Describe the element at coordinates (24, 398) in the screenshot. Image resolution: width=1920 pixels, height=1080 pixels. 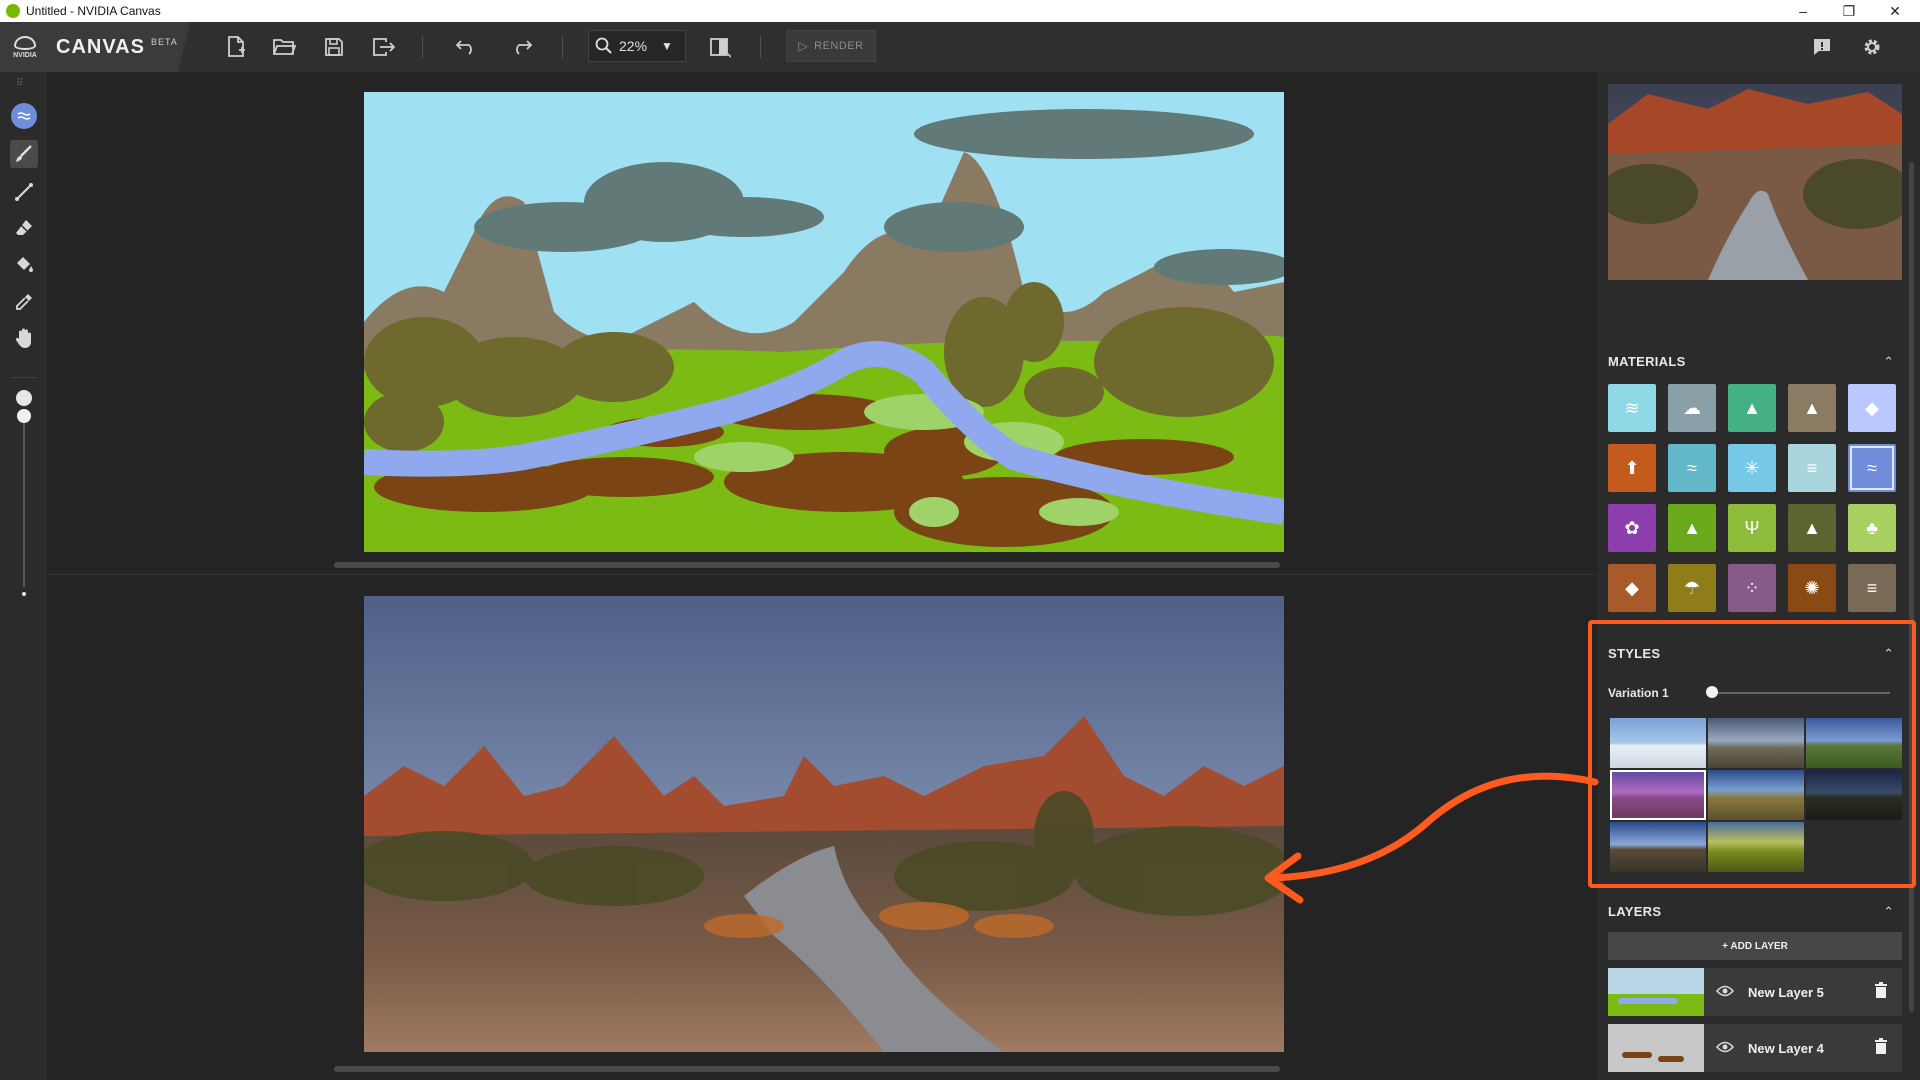
I see `brush-size-max-icon` at that location.